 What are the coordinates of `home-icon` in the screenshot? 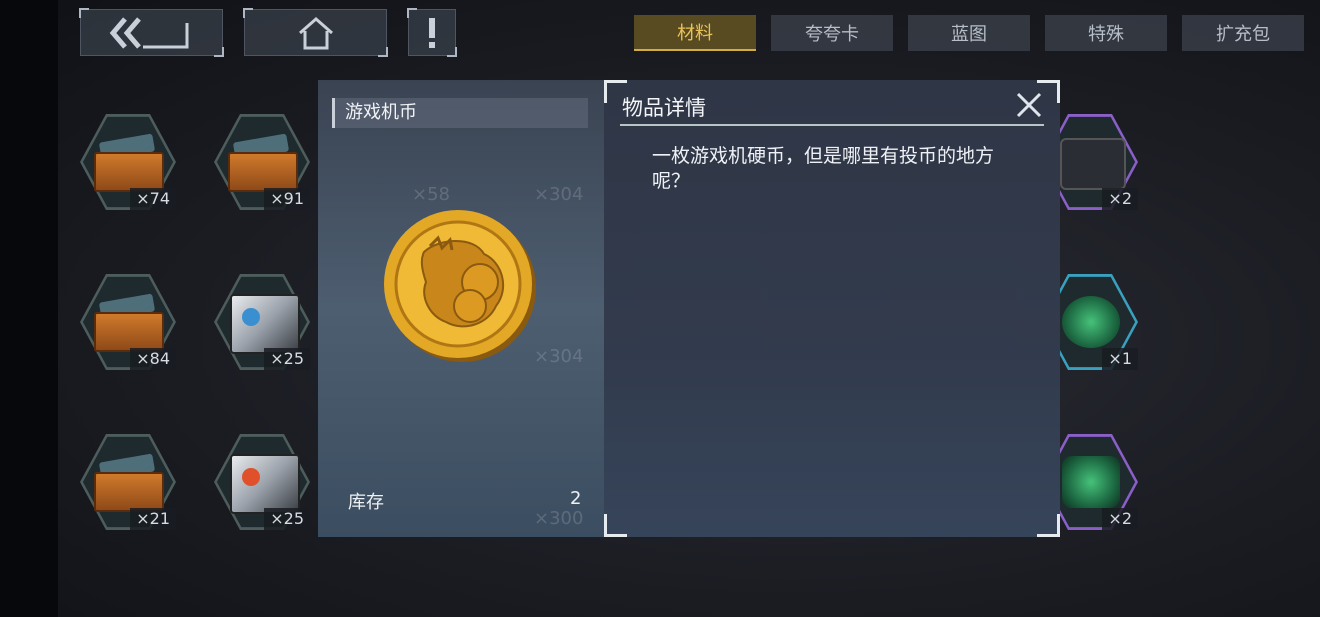 It's located at (315, 32).